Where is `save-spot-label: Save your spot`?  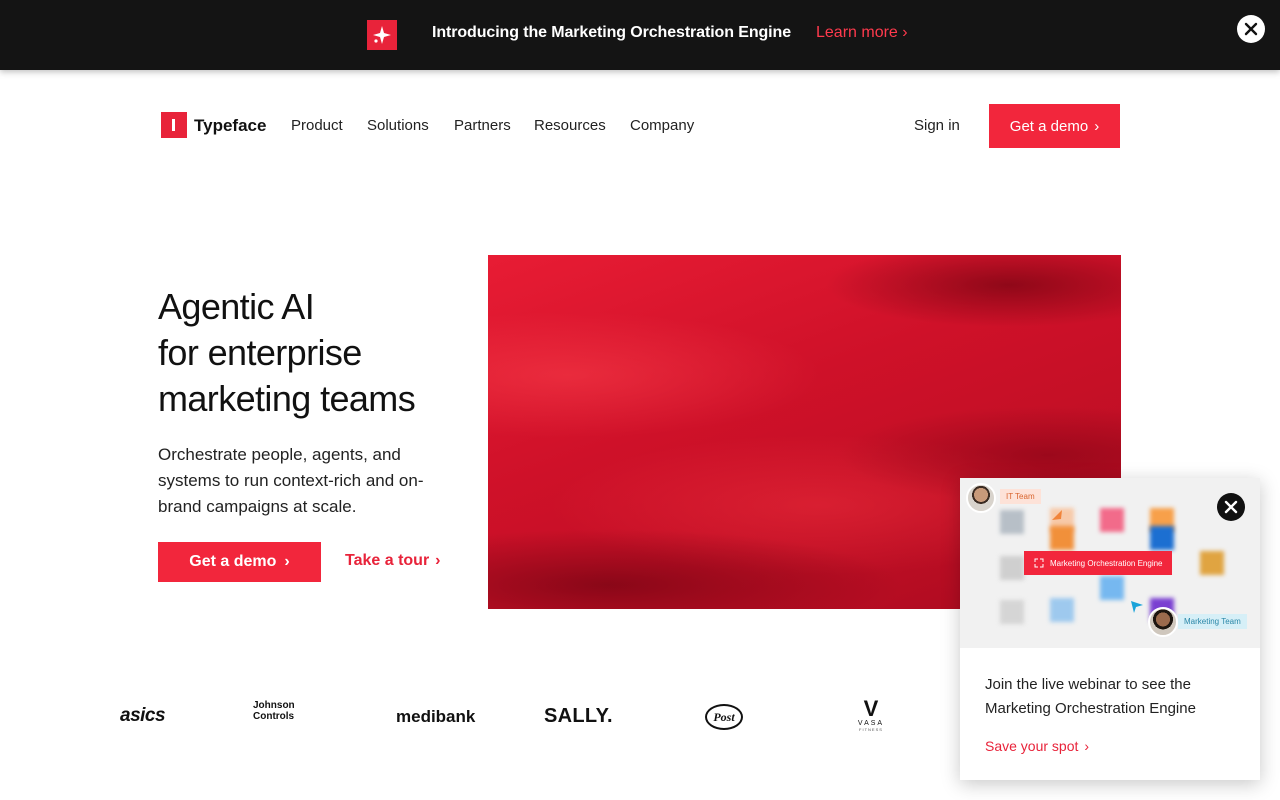
save-spot-label: Save your spot is located at coordinates (1032, 746).